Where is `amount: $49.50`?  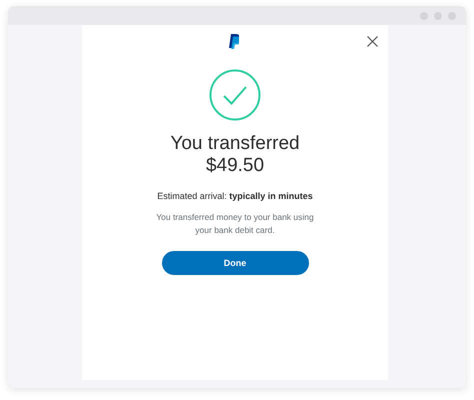
amount: $49.50 is located at coordinates (235, 166).